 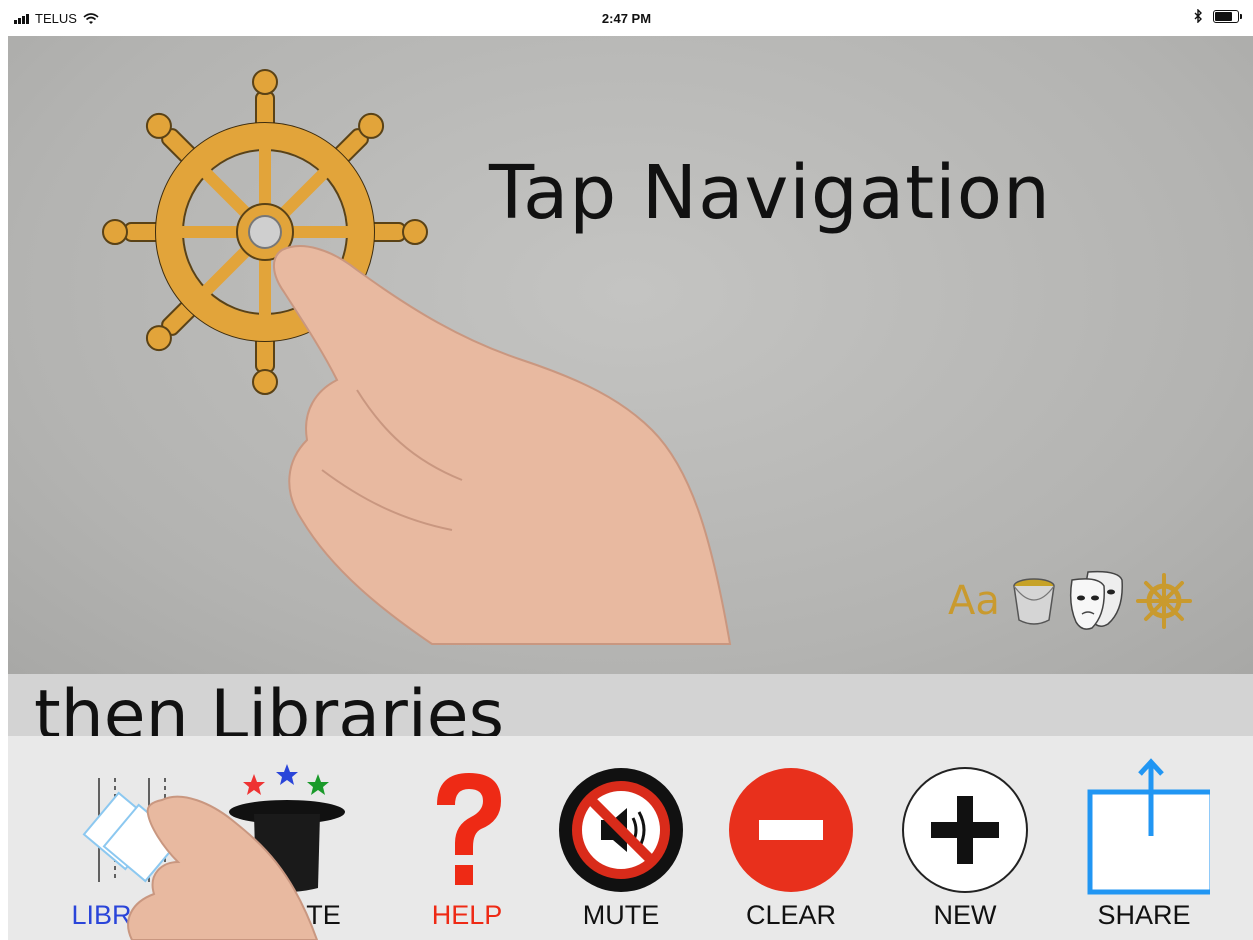 I want to click on mute-label: MUTE, so click(x=621, y=915).